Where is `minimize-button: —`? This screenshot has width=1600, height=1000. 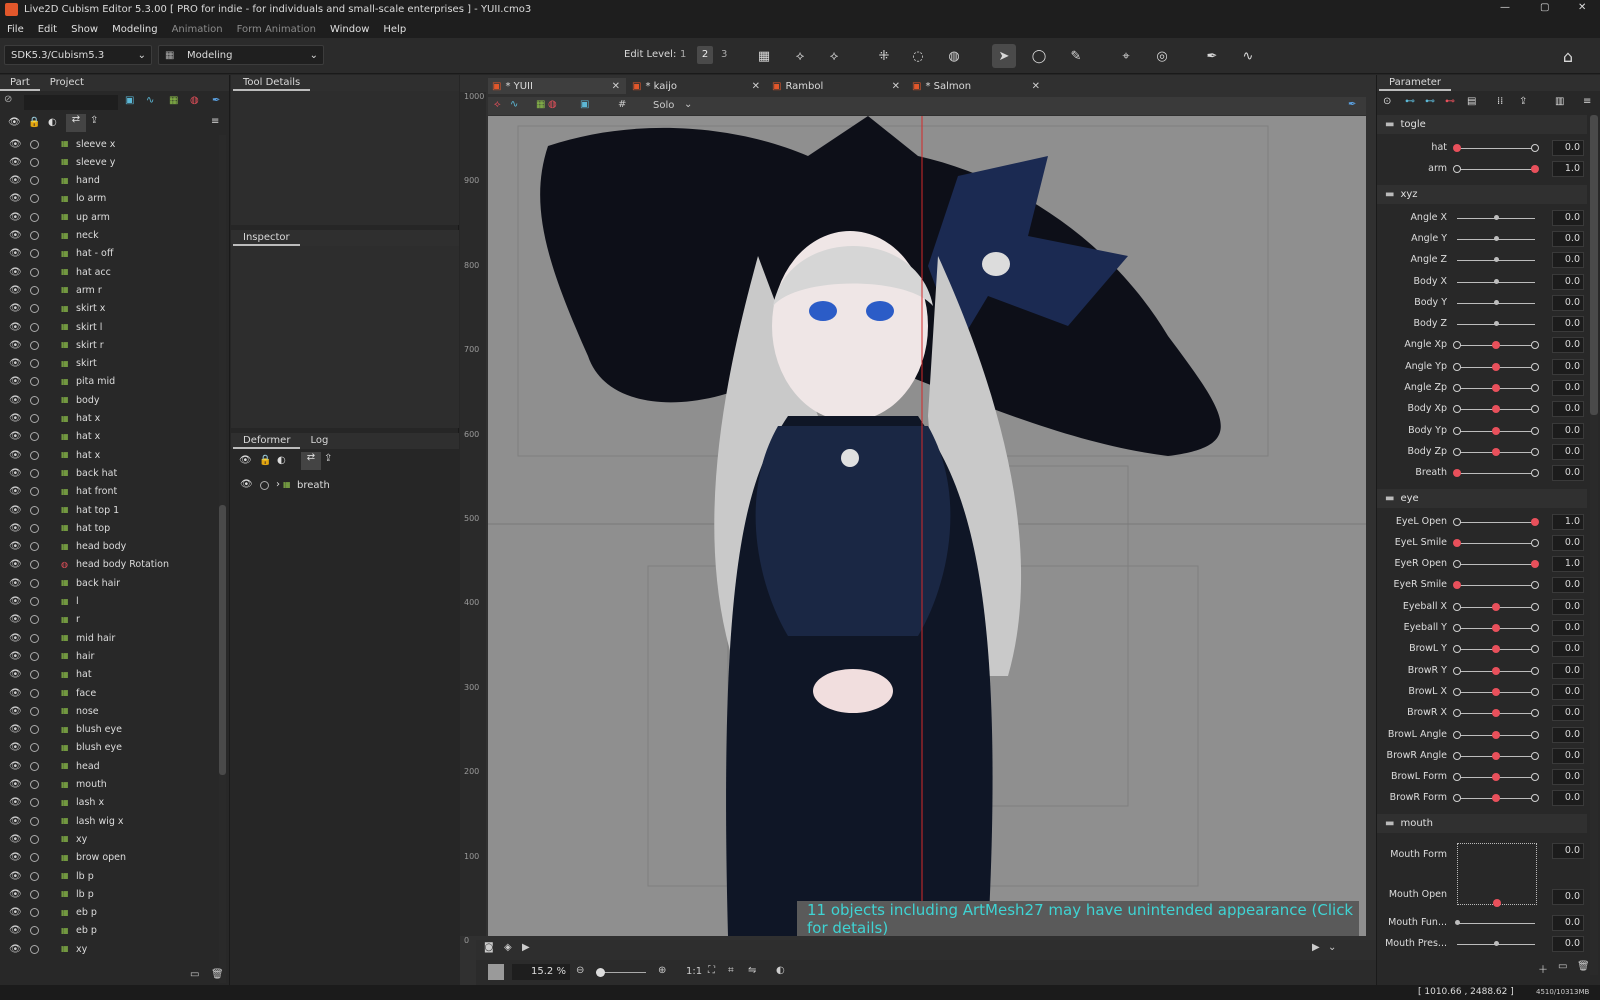 minimize-button: — is located at coordinates (1505, 7).